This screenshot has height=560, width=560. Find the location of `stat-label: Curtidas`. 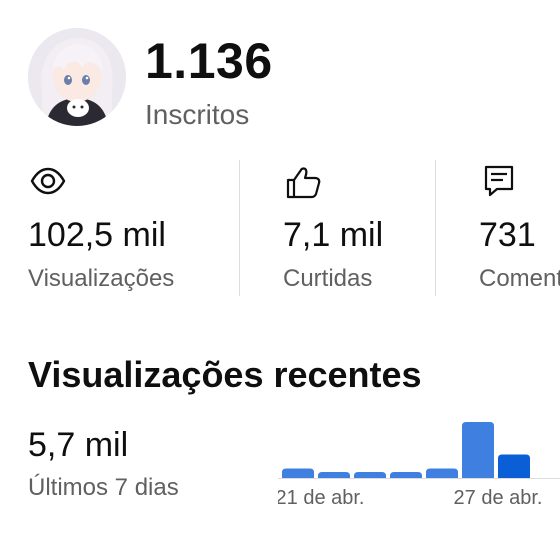

stat-label: Curtidas is located at coordinates (328, 278).